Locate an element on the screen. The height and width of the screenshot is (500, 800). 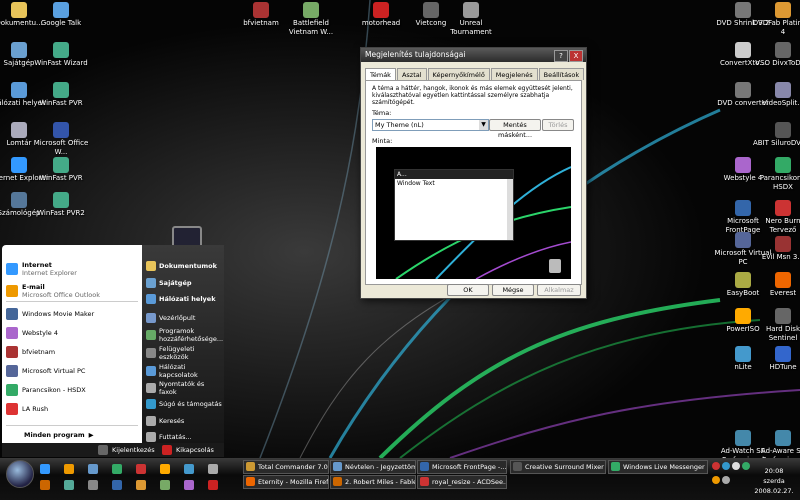
start-menu-place-label: Vezérlőpult is located at coordinates (177, 318).